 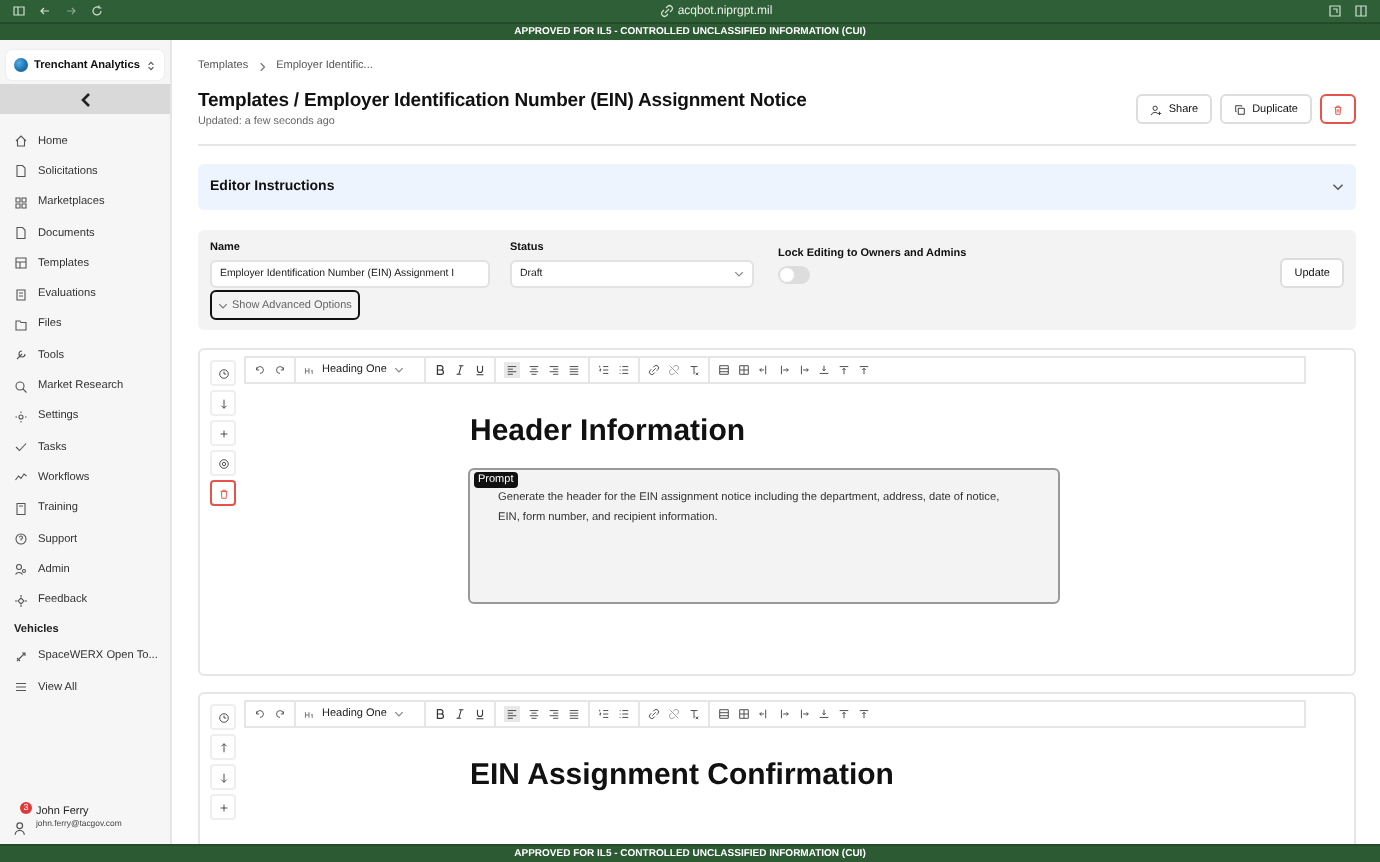 What do you see at coordinates (223, 747) in the screenshot?
I see `arrow-up-icon` at bounding box center [223, 747].